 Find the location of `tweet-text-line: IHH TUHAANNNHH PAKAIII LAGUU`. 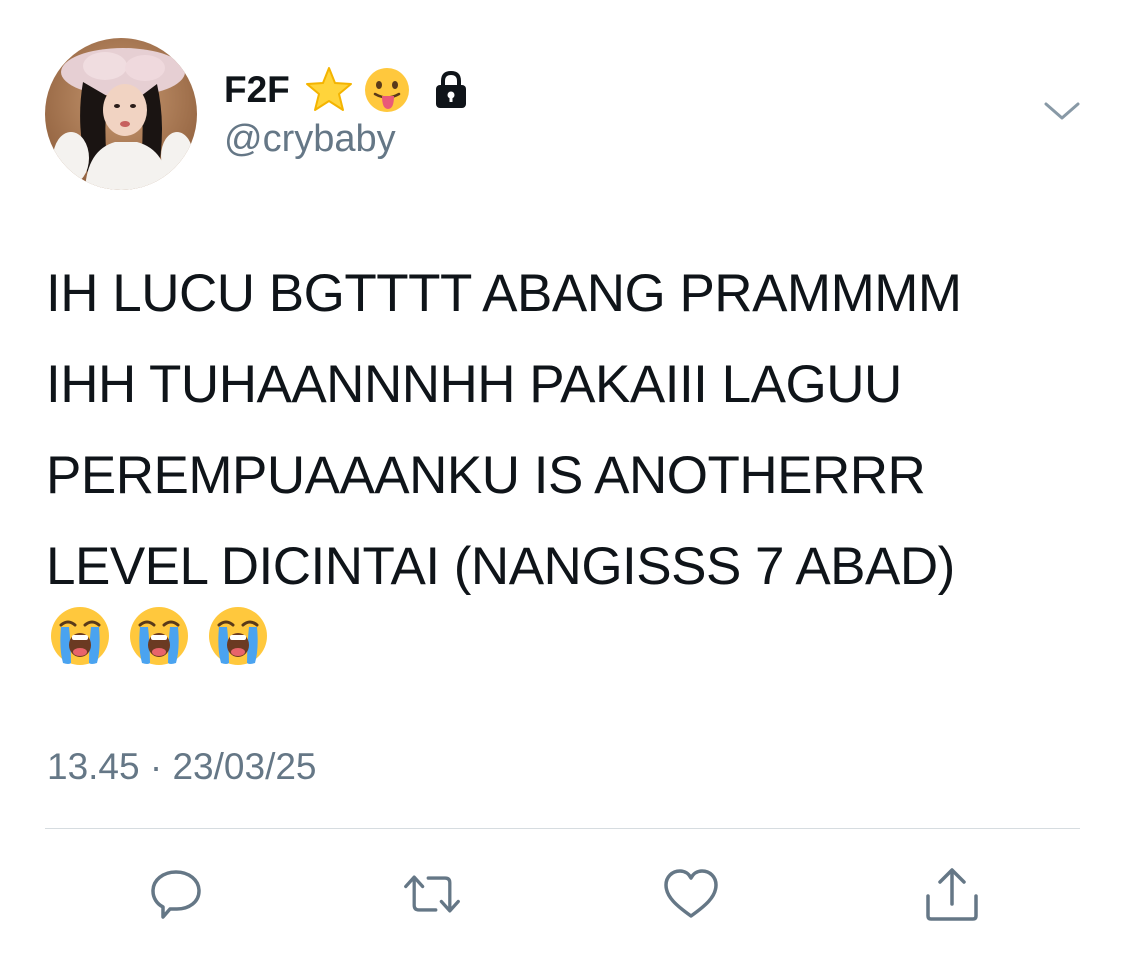

tweet-text-line: IHH TUHAANNNHH PAKAIII LAGUU is located at coordinates (474, 384).